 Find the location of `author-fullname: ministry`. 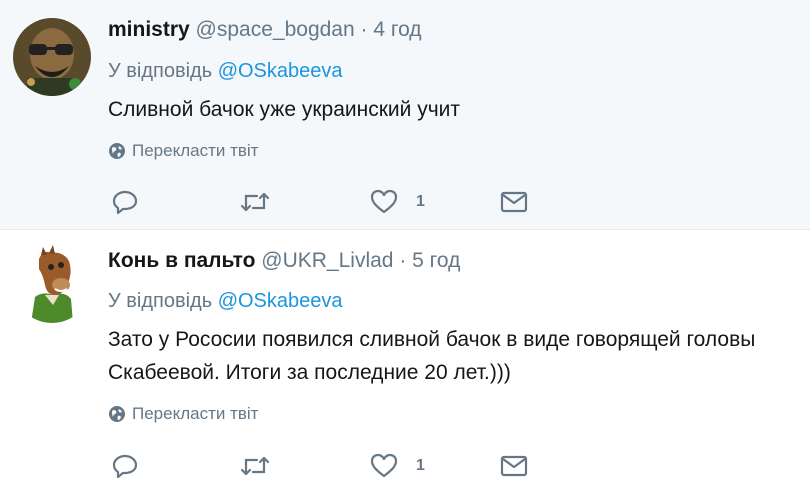

author-fullname: ministry is located at coordinates (149, 29).